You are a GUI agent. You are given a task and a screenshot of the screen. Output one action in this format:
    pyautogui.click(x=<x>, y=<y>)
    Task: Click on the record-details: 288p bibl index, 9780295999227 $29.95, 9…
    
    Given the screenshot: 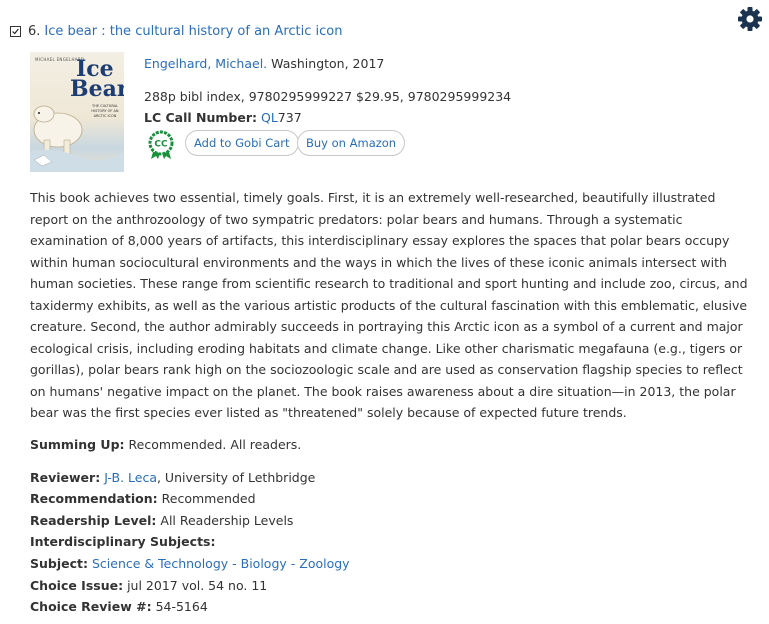 What is the action you would take?
    pyautogui.click(x=328, y=96)
    